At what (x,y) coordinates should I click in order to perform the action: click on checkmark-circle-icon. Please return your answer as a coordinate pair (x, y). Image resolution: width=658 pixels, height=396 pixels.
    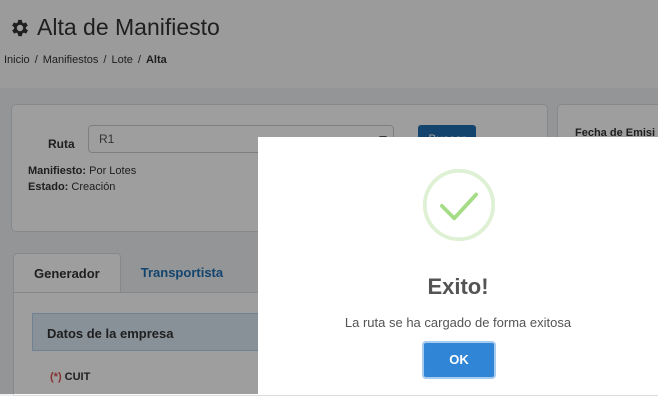
    Looking at the image, I should click on (459, 205).